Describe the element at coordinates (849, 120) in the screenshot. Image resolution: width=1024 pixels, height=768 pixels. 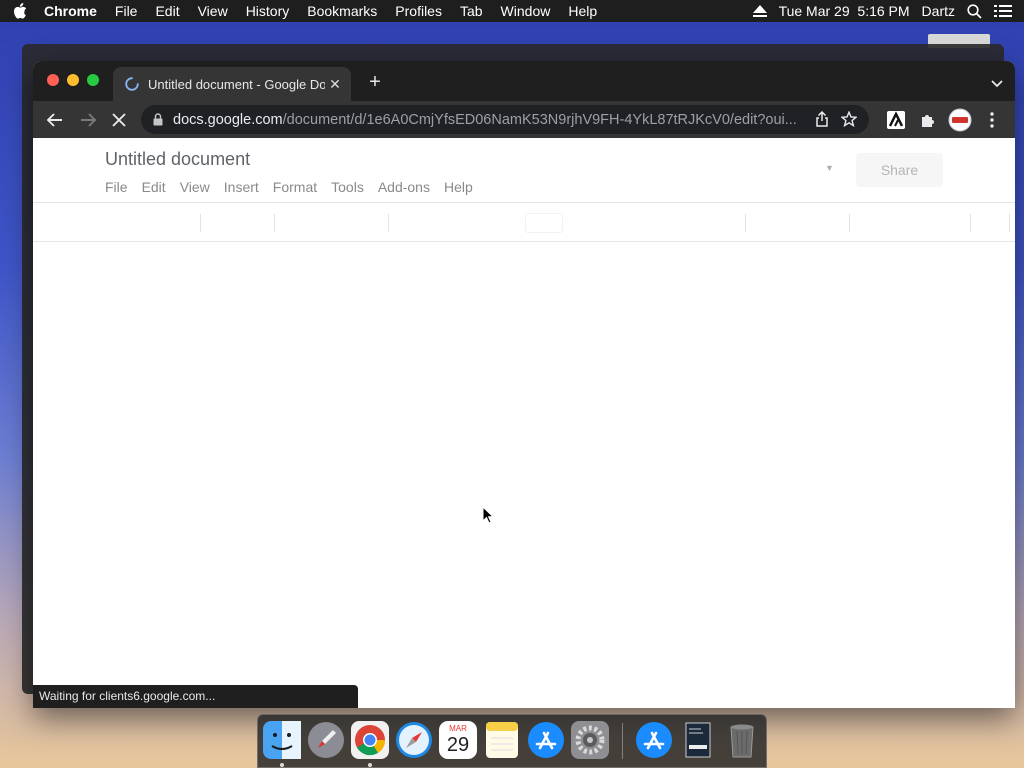
I see `bookmark-star-icon` at that location.